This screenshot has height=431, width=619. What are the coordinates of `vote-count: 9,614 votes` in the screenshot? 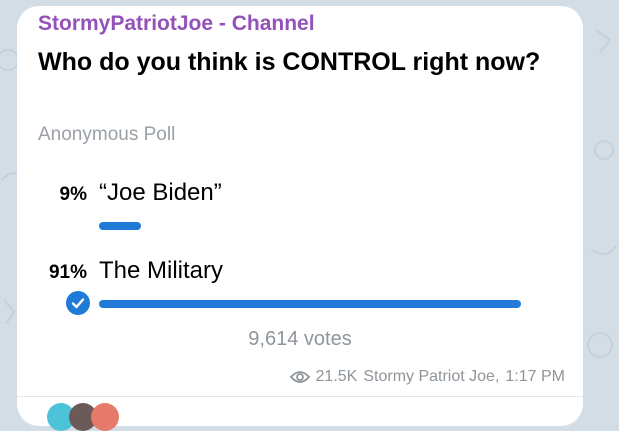 It's located at (300, 339).